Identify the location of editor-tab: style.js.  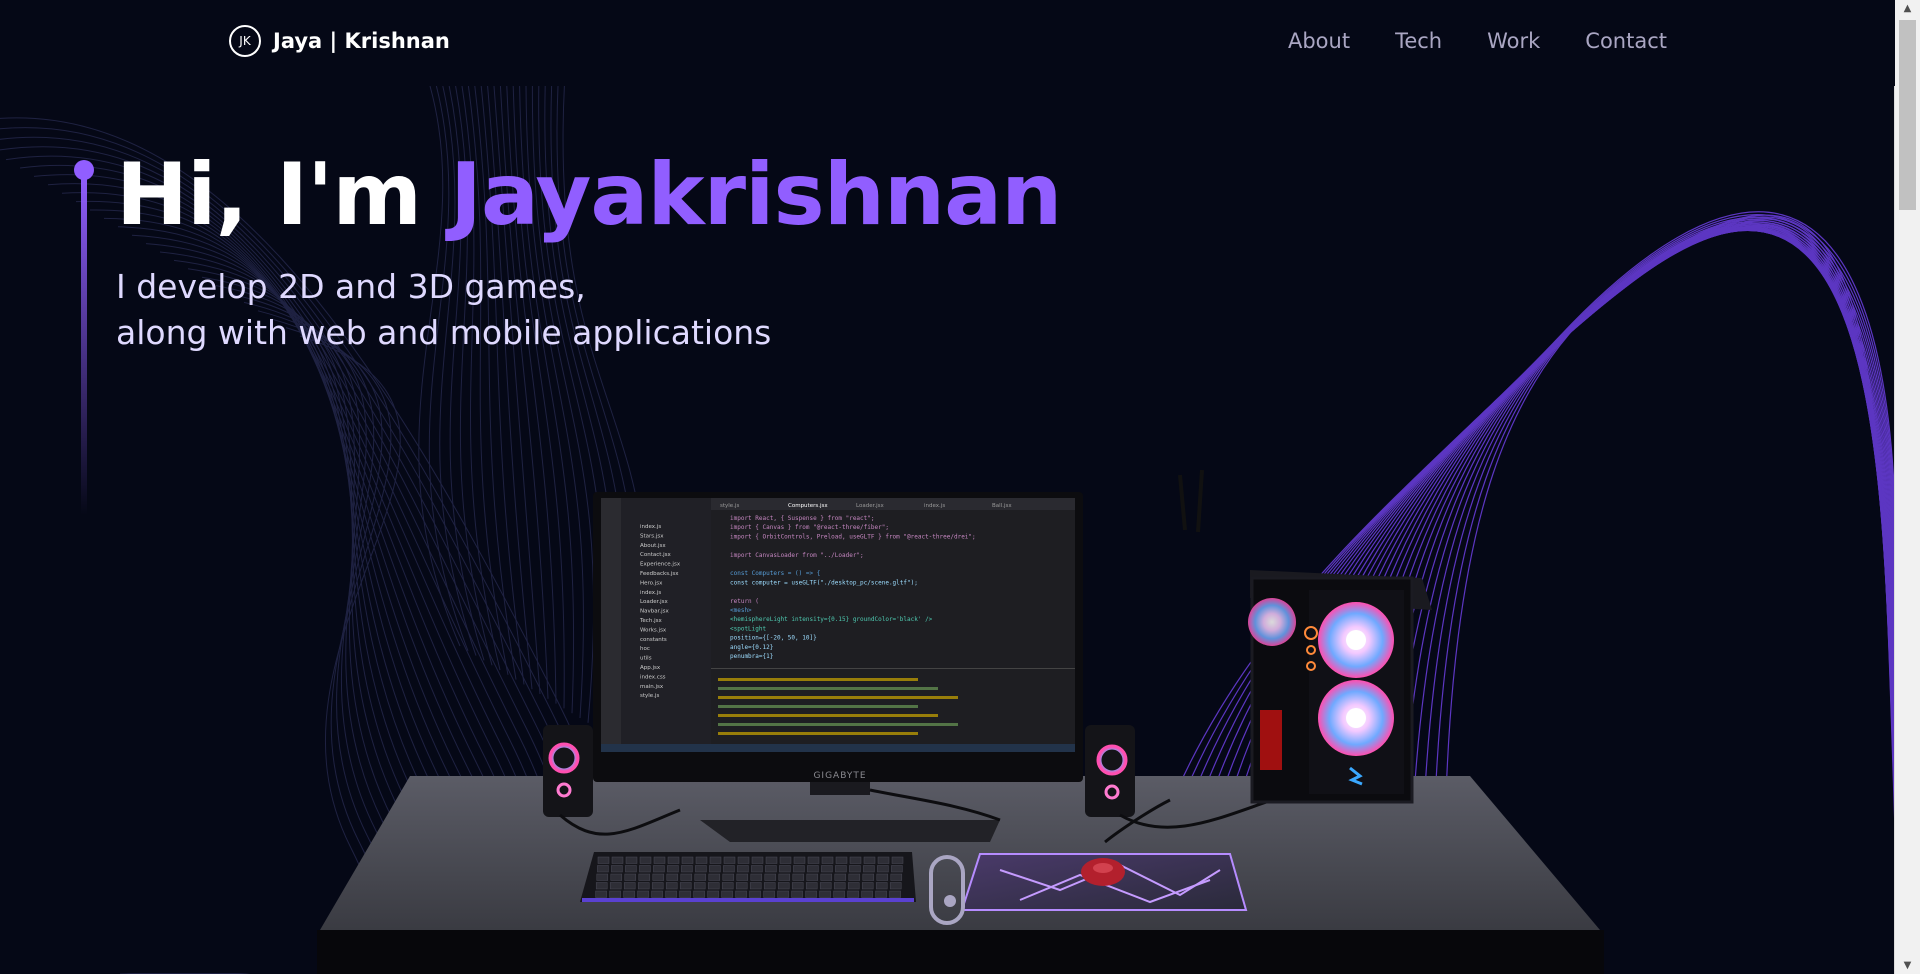
(729, 506).